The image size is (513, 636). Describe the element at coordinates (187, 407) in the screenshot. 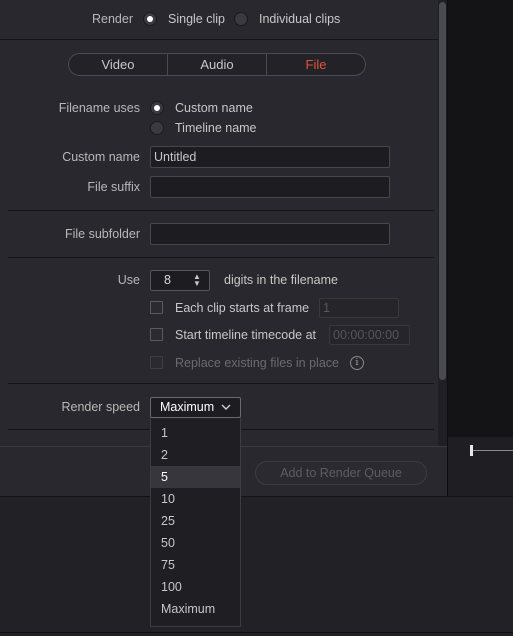

I see `render-speed-value: Maximum` at that location.